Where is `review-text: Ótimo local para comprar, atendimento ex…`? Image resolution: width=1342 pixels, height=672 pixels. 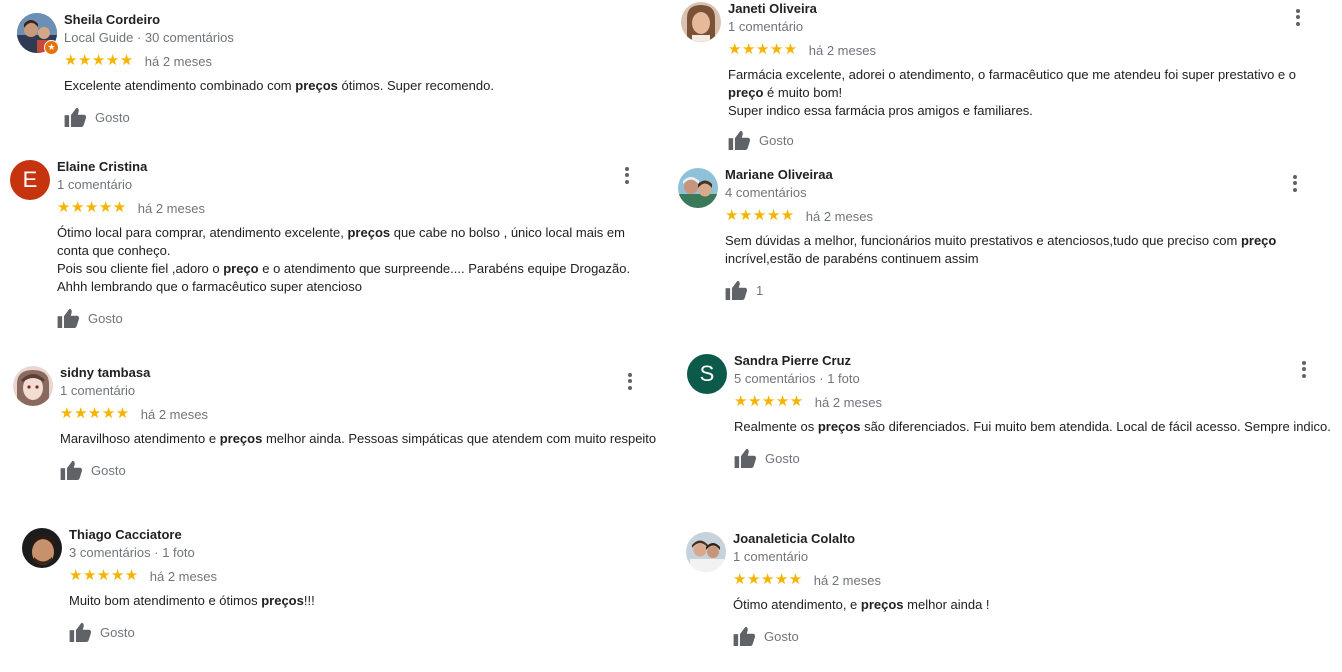
review-text: Ótimo local para comprar, atendimento ex… is located at coordinates (343, 260).